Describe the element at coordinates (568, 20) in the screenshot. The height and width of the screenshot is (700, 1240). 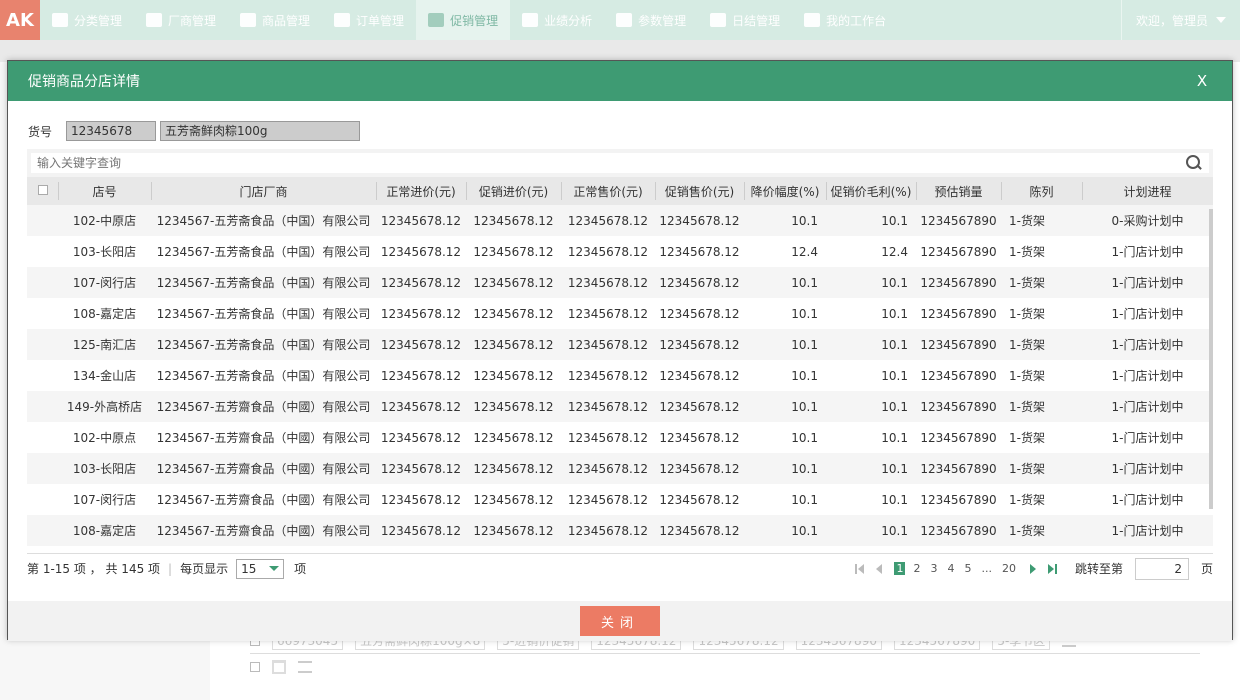
I see `nav-item-label: 业绩分析` at that location.